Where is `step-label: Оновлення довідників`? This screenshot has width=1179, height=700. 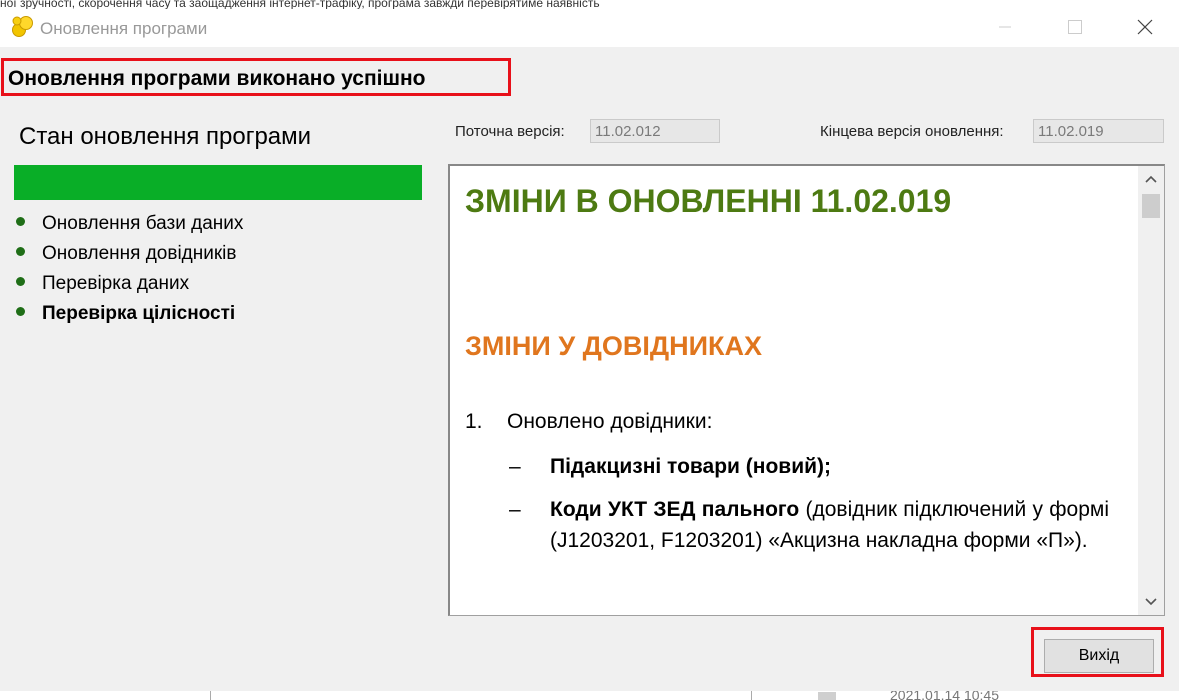 step-label: Оновлення довідників is located at coordinates (139, 253).